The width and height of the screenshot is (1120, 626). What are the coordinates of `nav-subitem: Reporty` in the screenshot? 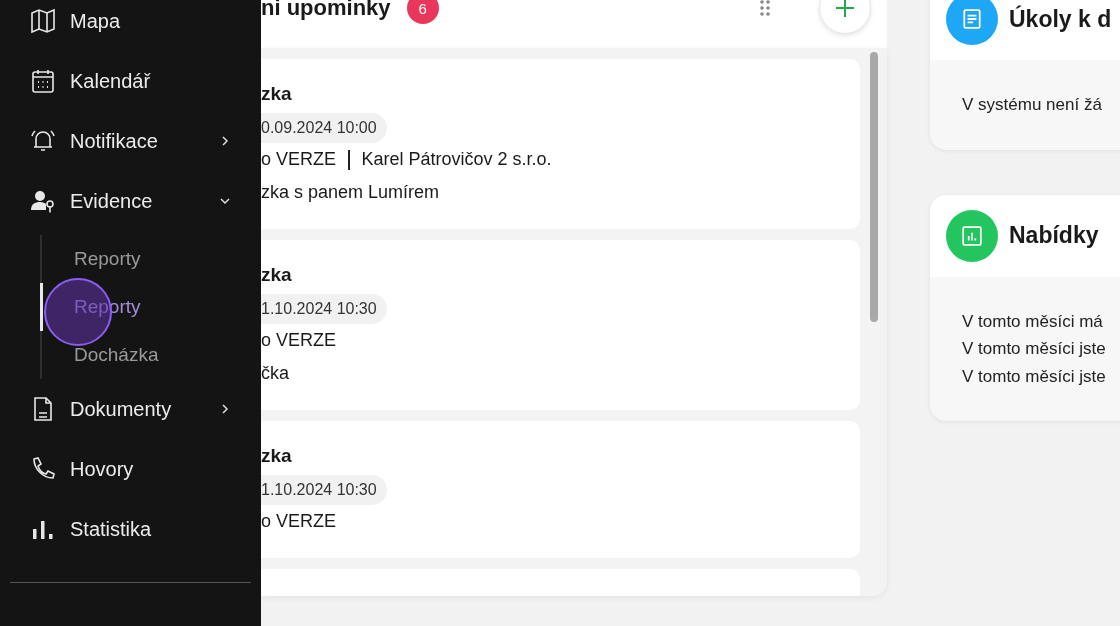 It's located at (150, 259).